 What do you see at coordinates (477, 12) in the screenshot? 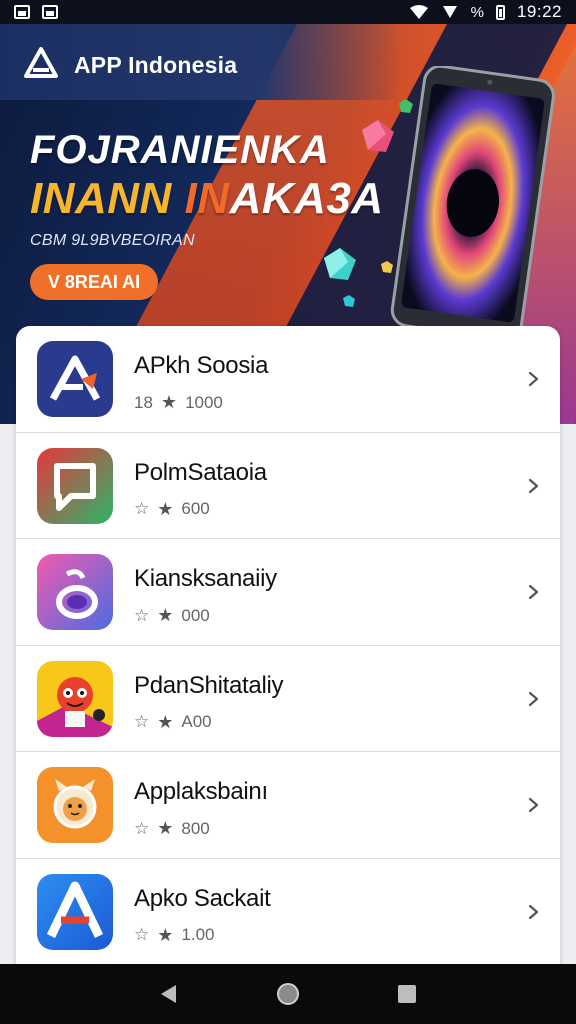
I see `signal-label: %` at bounding box center [477, 12].